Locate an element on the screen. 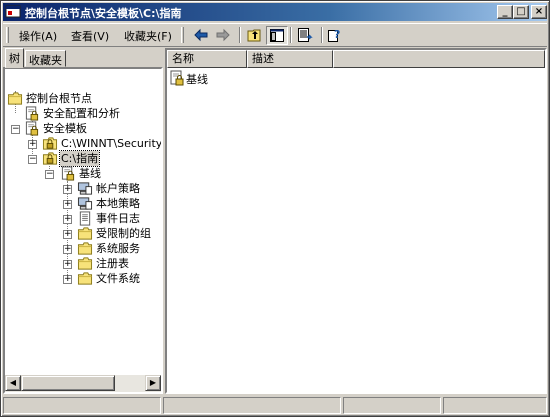 The width and height of the screenshot is (550, 417). forward-icon is located at coordinates (223, 35).